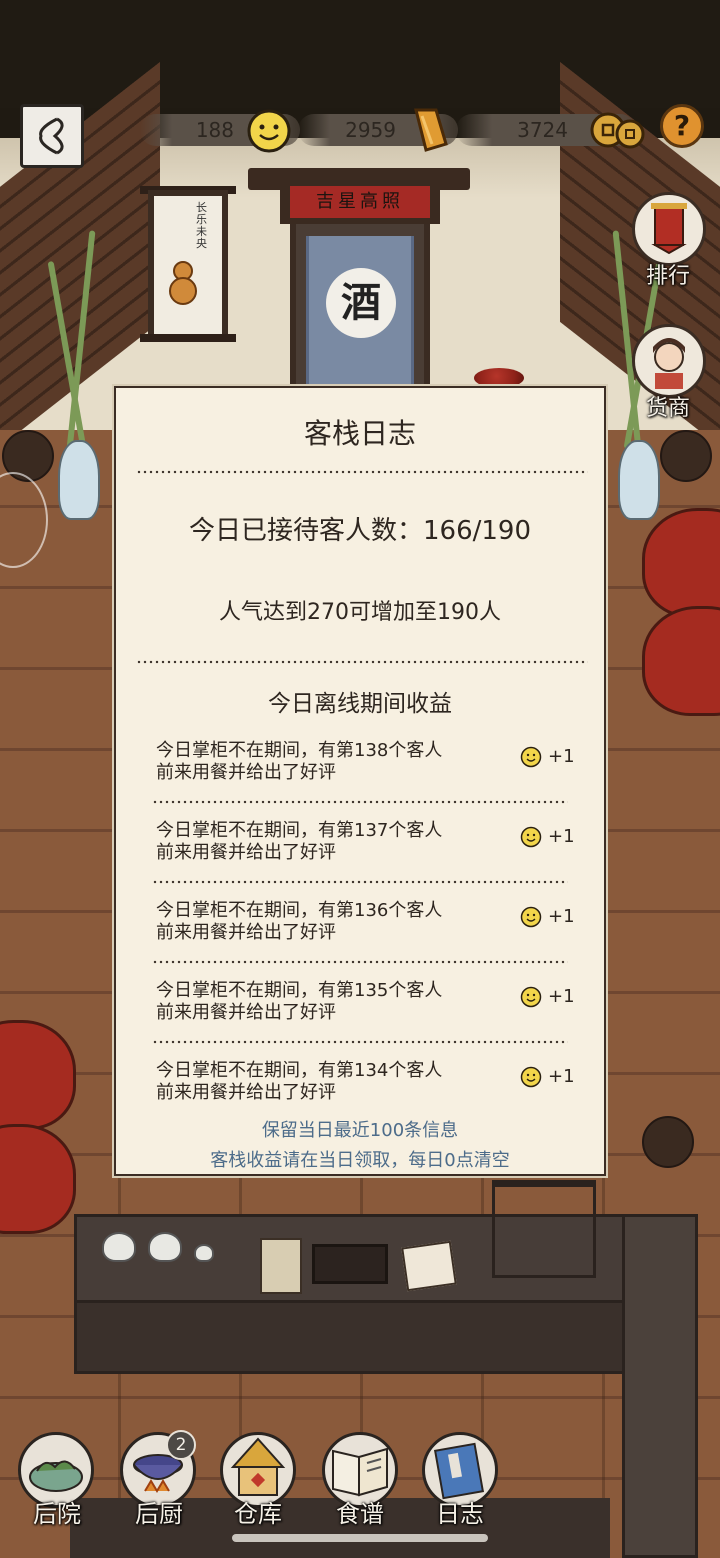 This screenshot has width=720, height=1558. What do you see at coordinates (350, 1264) in the screenshot?
I see `abacus-icon` at bounding box center [350, 1264].